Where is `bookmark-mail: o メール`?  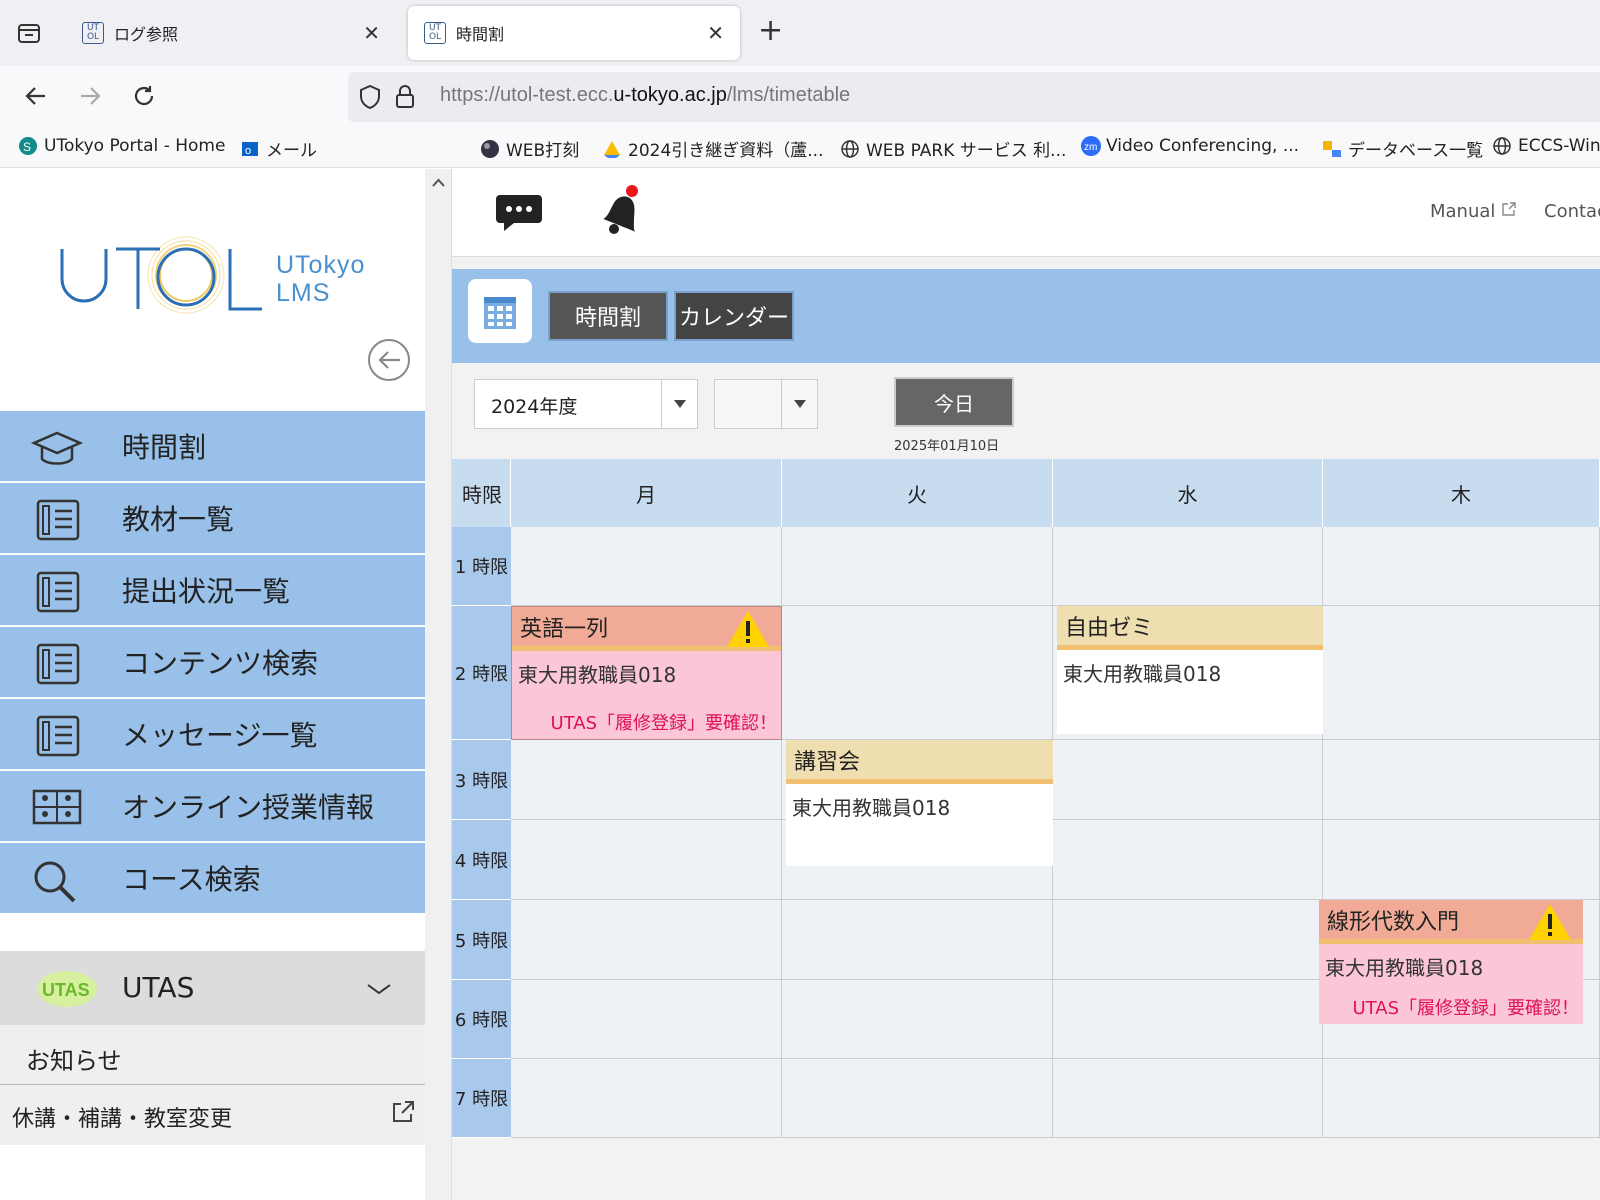 bookmark-mail: o メール is located at coordinates (278, 148).